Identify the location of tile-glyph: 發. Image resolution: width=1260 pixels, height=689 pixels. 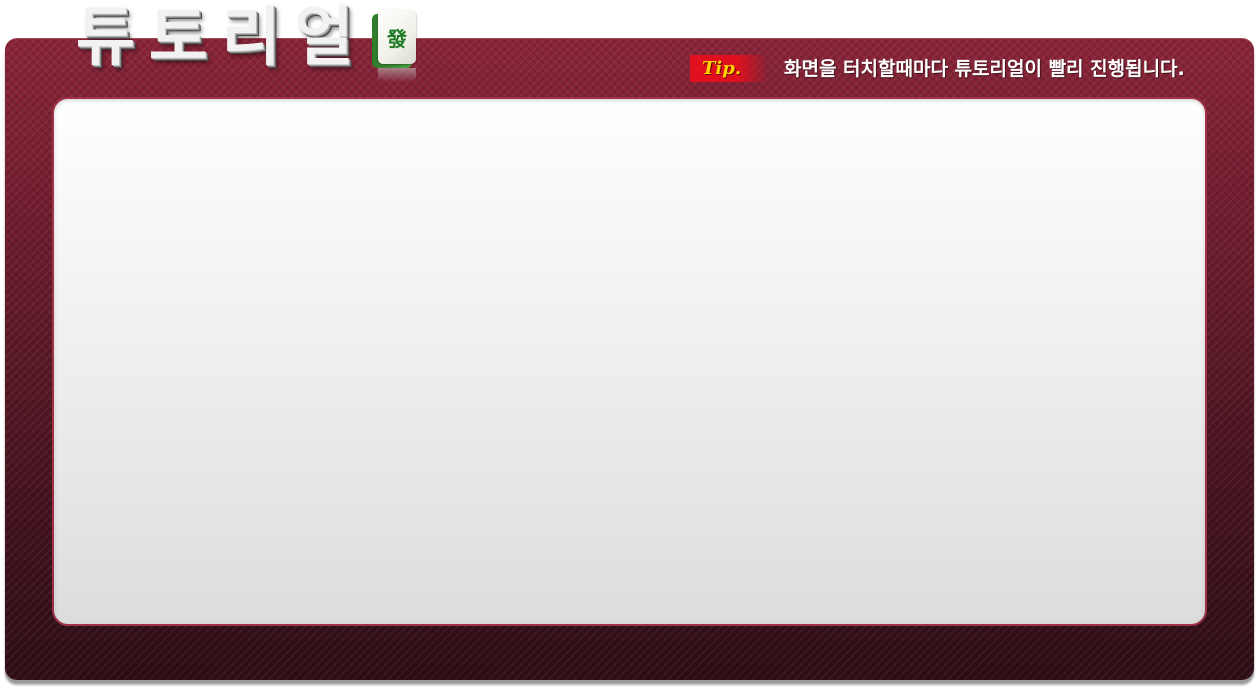
(397, 38).